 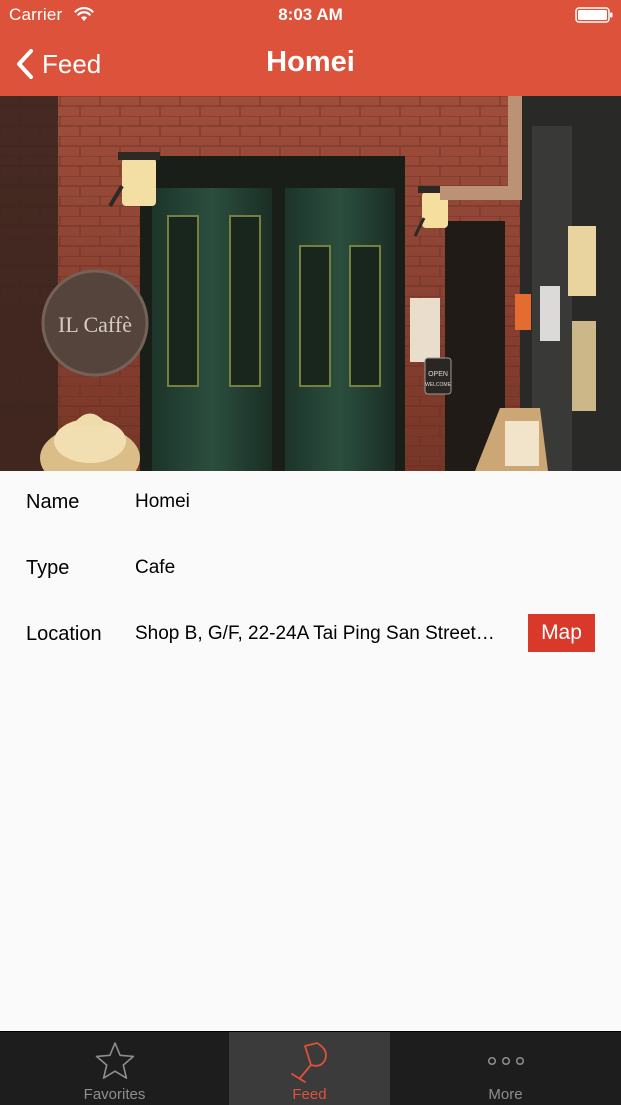 I want to click on tab-feed: Feed, so click(x=309, y=1068).